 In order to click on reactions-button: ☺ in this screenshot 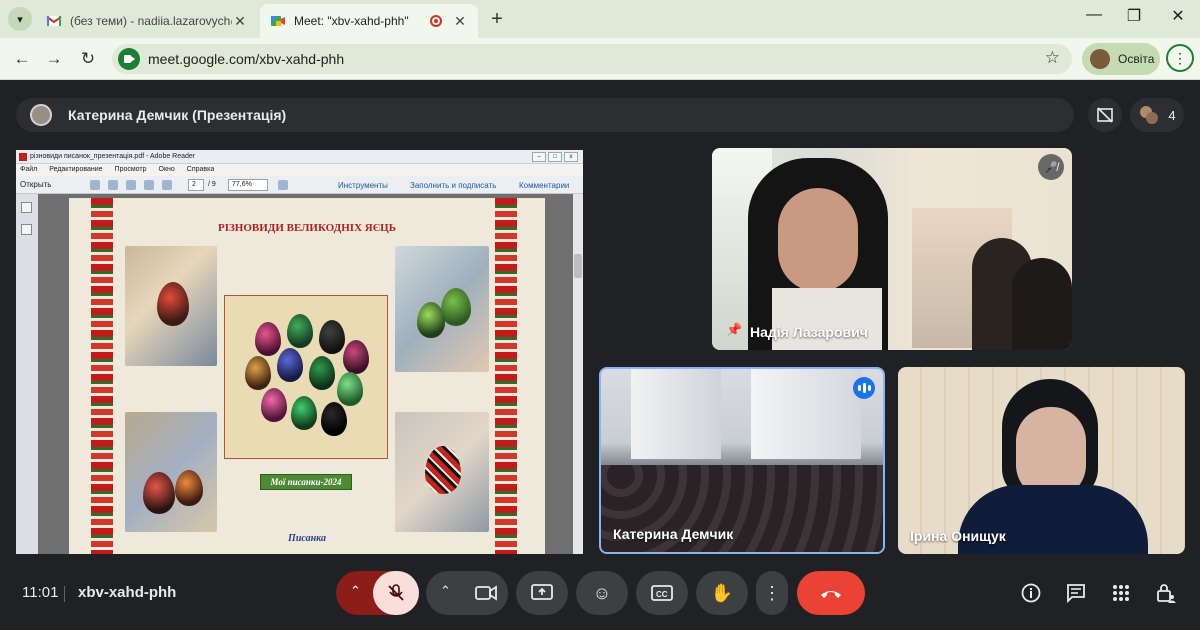, I will do `click(602, 593)`.